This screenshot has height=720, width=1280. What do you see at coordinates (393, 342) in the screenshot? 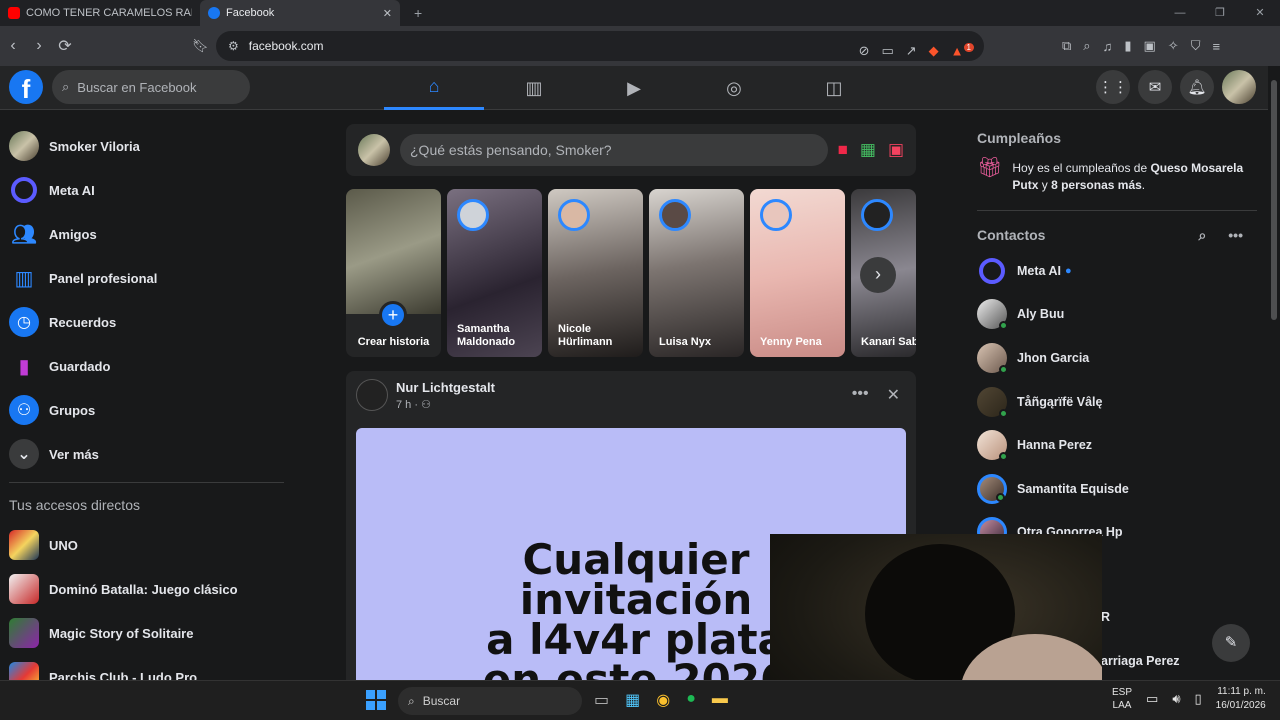
I see `story-name: Crear historia` at bounding box center [393, 342].